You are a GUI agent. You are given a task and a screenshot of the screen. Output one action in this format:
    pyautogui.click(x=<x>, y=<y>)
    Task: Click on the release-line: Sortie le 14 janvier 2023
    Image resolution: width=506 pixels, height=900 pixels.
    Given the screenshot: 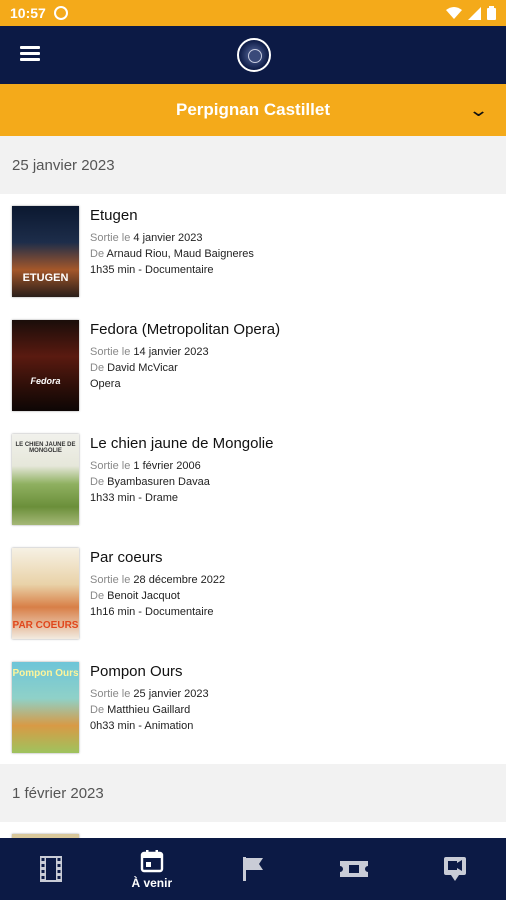 What is the action you would take?
    pyautogui.click(x=294, y=352)
    